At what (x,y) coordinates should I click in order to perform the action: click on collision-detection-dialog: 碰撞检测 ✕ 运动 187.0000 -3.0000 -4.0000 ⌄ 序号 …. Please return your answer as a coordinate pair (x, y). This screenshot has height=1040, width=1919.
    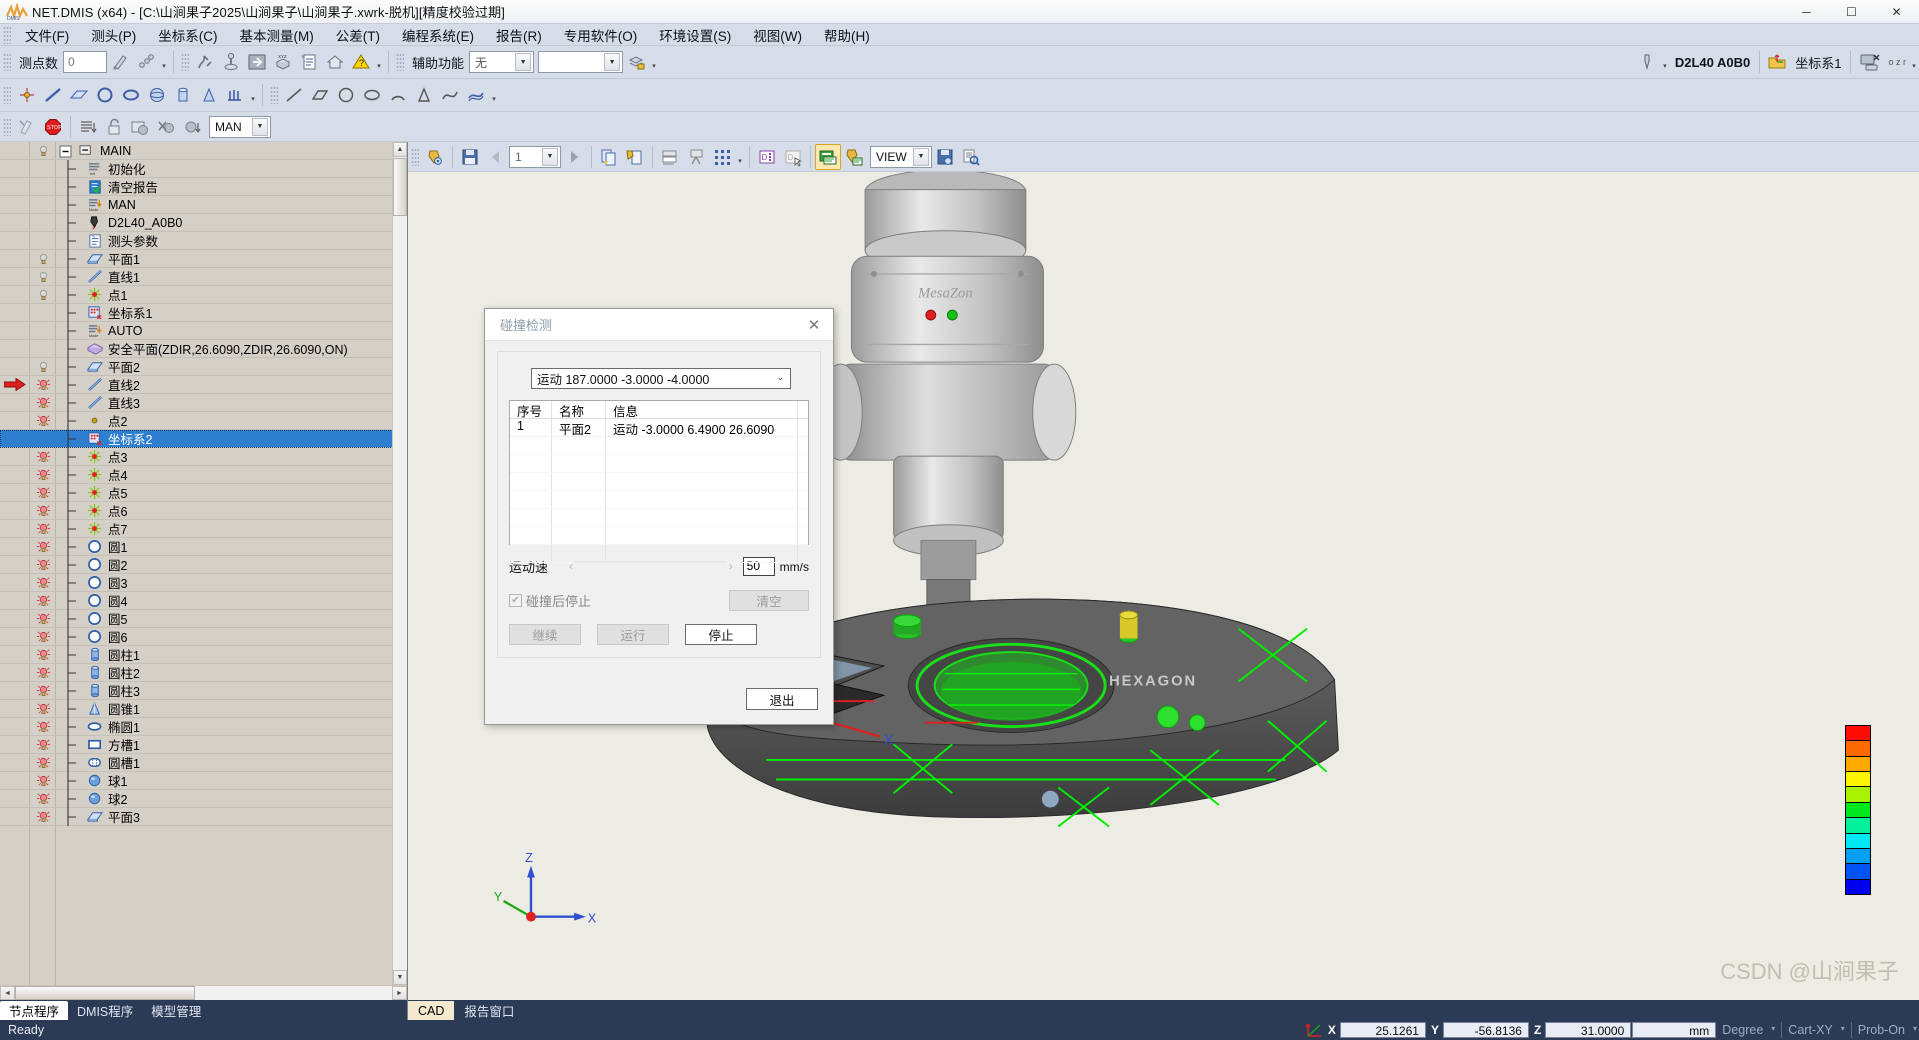
    Looking at the image, I should click on (659, 516).